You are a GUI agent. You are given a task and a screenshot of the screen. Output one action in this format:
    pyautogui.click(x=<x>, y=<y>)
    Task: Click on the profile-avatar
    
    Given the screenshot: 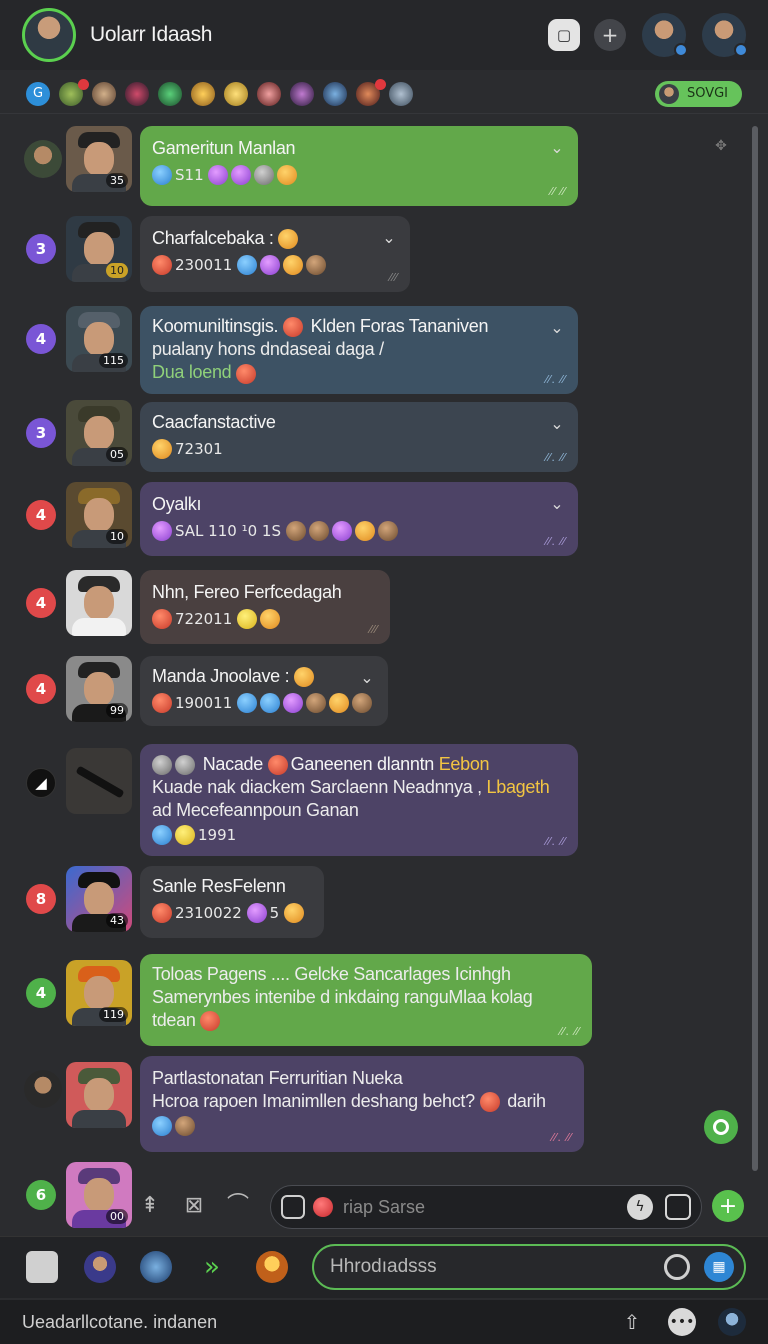 What is the action you would take?
    pyautogui.click(x=49, y=35)
    